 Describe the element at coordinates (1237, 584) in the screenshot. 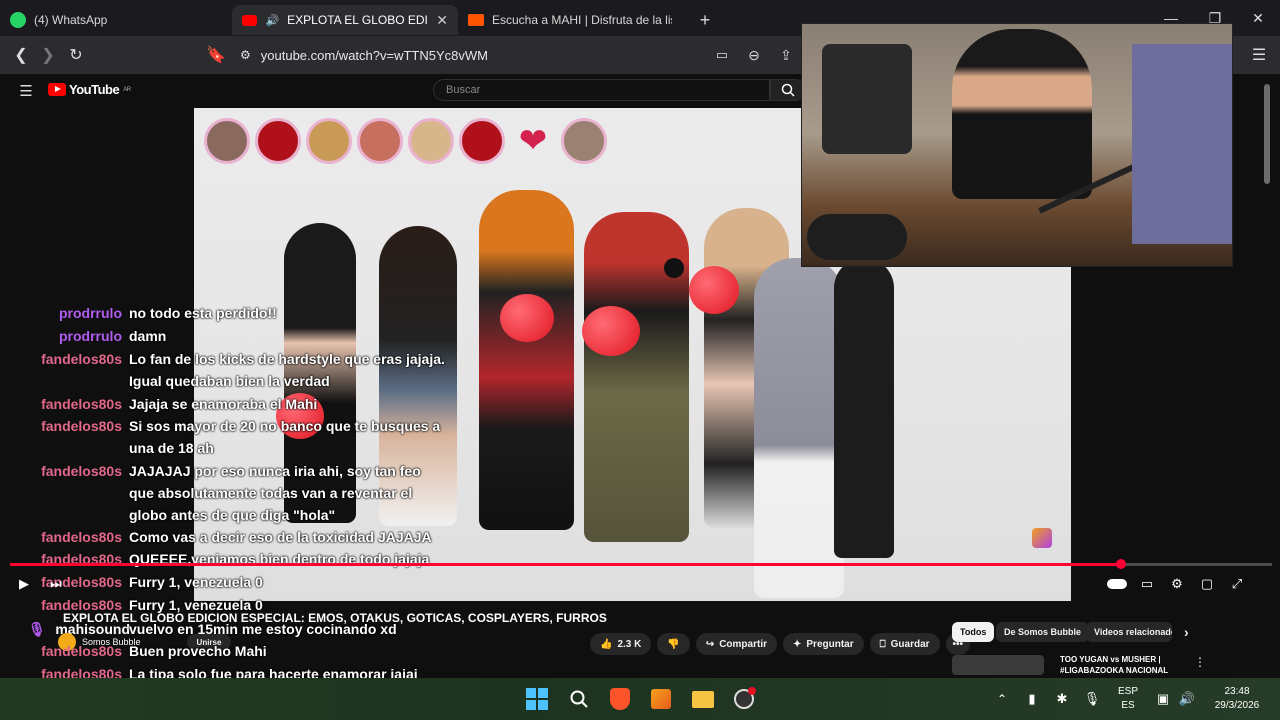

I see `fullscreen-icon: ⤢` at that location.